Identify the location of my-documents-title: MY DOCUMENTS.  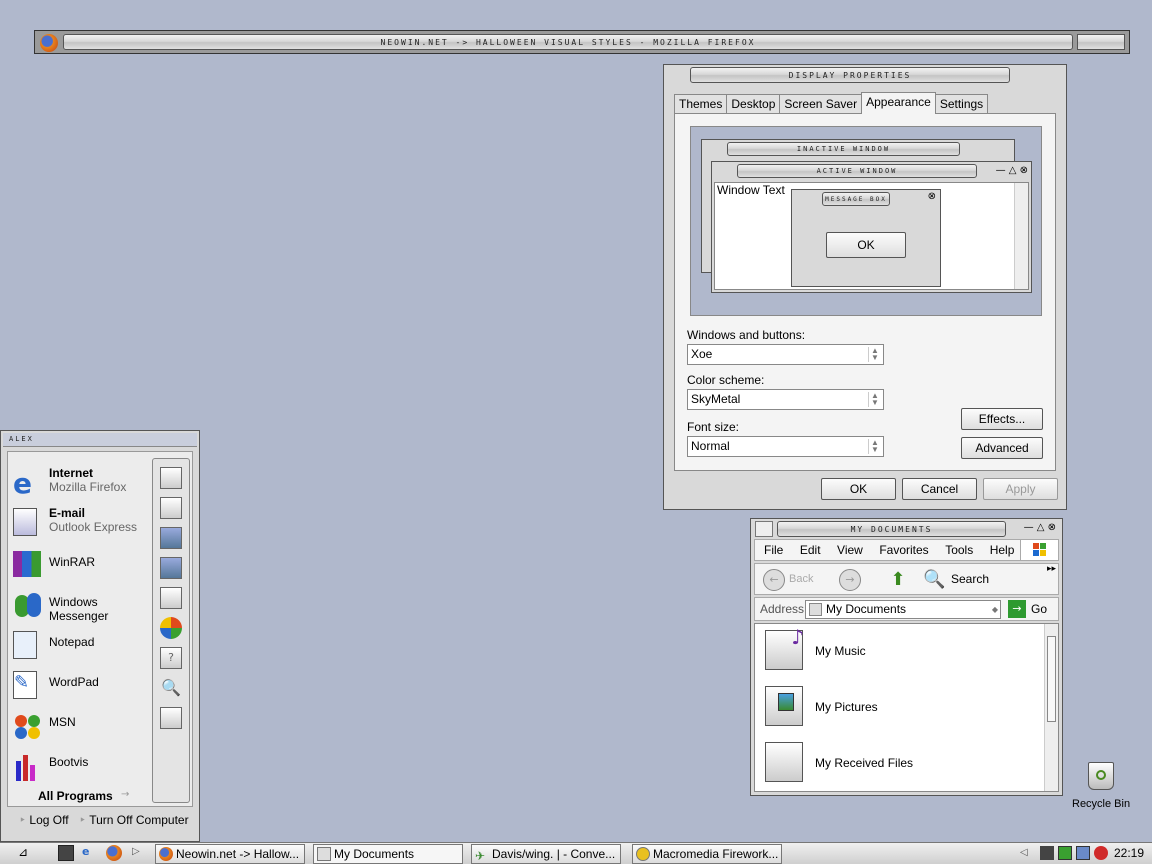
(891, 529).